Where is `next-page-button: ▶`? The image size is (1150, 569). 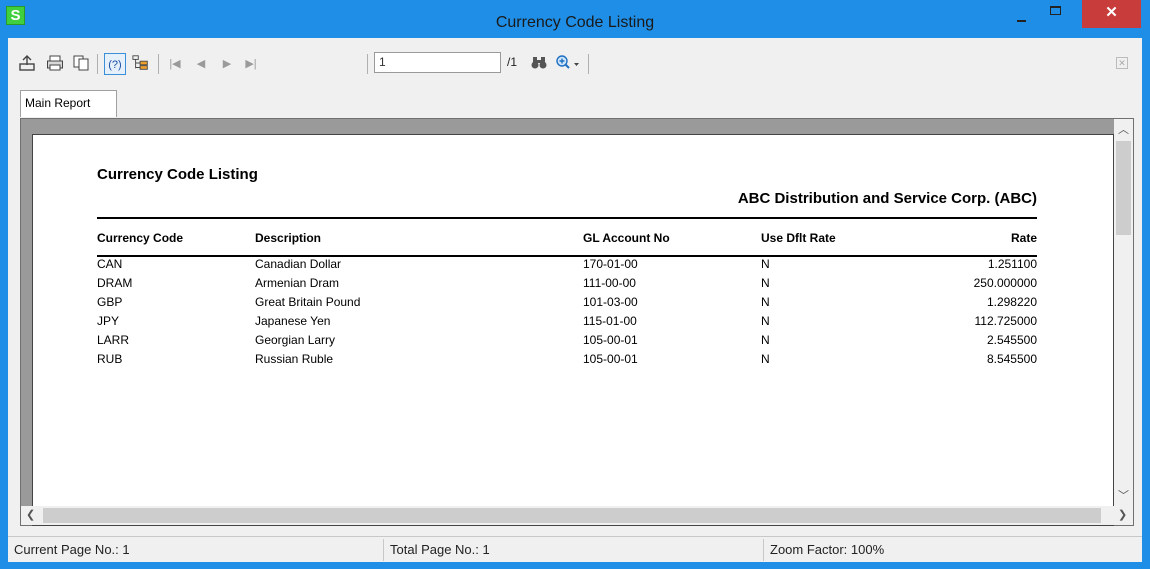
next-page-button: ▶ is located at coordinates (227, 63).